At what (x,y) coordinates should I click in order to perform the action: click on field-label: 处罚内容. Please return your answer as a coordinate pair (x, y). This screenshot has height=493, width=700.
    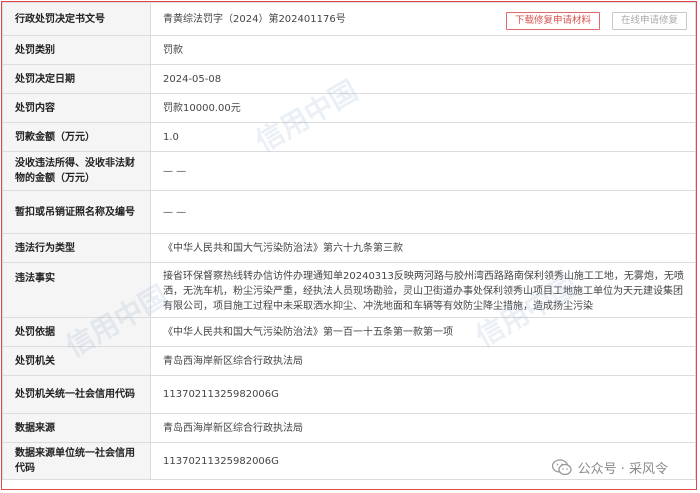
    Looking at the image, I should click on (76, 108).